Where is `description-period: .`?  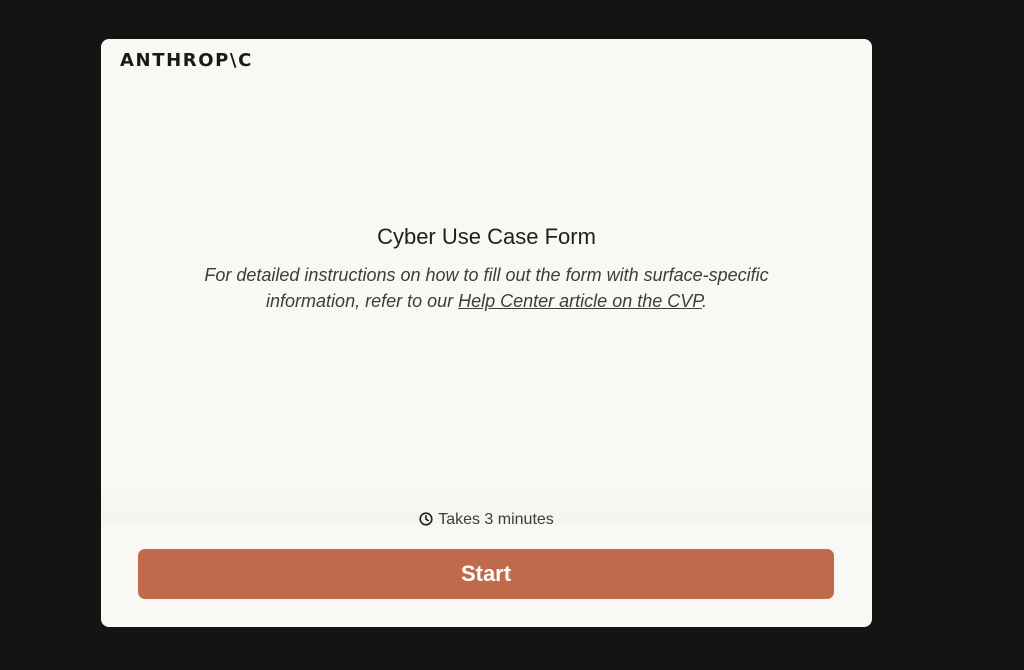
description-period: . is located at coordinates (704, 301).